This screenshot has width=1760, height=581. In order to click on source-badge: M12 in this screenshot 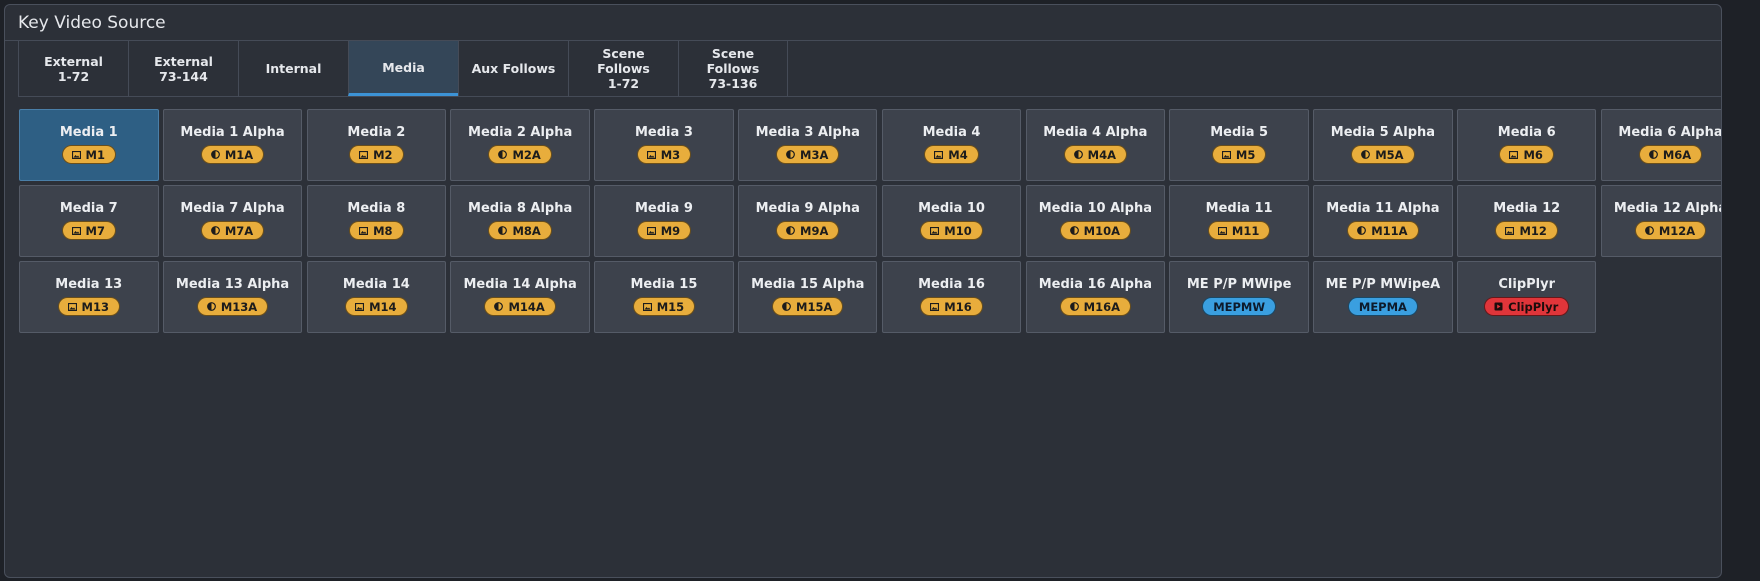, I will do `click(1526, 230)`.